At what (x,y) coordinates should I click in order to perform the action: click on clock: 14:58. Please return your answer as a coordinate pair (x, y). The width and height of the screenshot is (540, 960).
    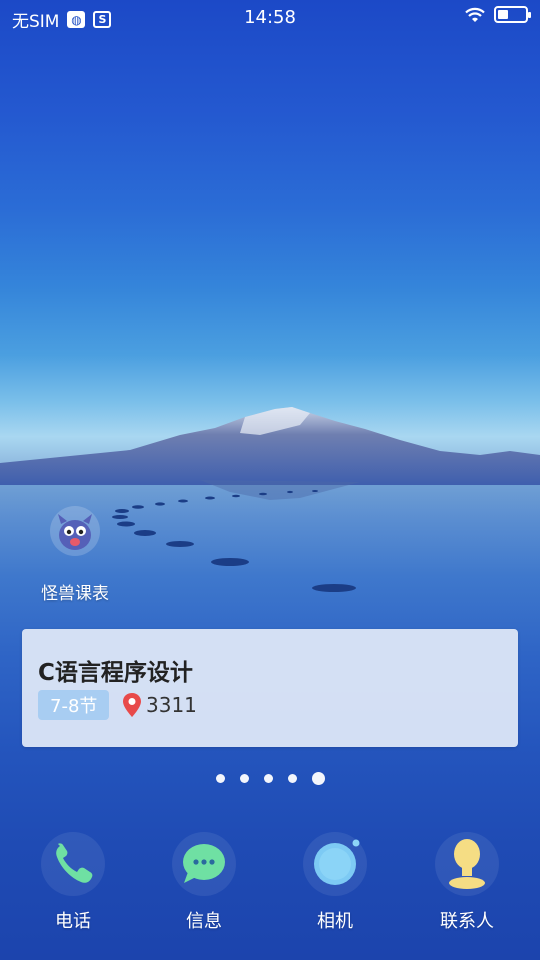
    Looking at the image, I should click on (270, 17).